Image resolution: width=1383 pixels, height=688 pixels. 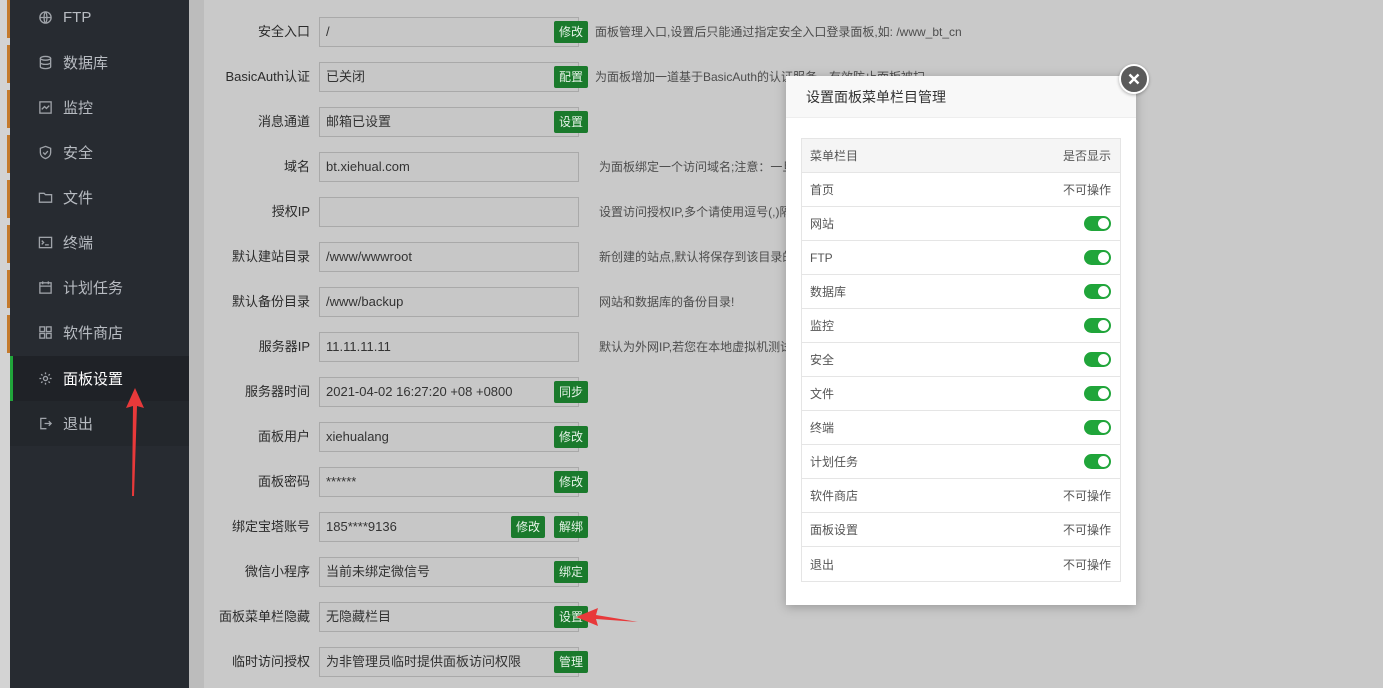 I want to click on close-icon, so click(x=1134, y=79).